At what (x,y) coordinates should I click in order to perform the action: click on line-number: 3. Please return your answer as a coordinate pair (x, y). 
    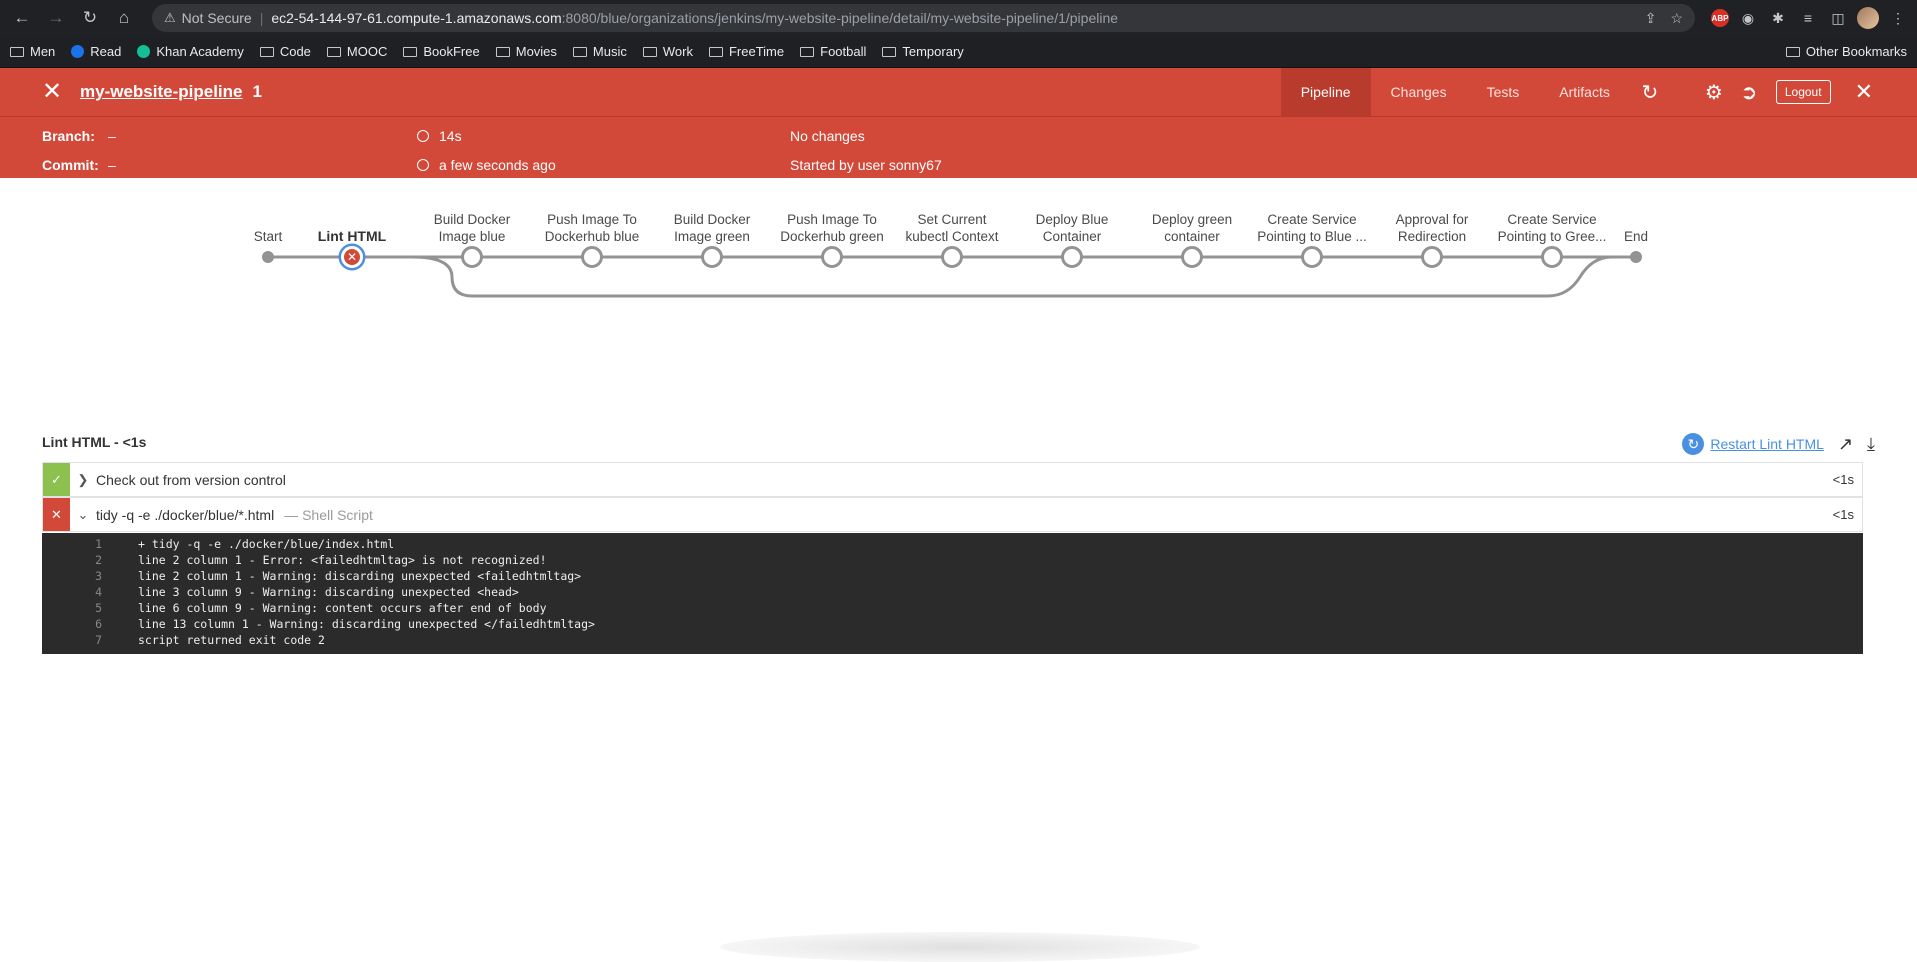
    Looking at the image, I should click on (72, 576).